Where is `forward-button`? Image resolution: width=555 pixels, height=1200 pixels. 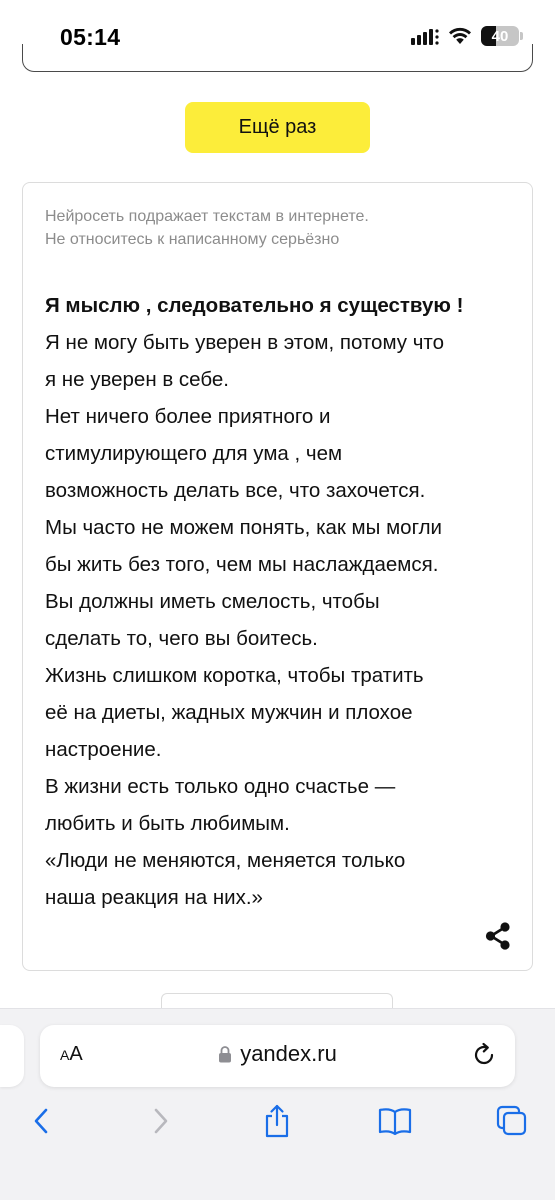
forward-button is located at coordinates (161, 1121).